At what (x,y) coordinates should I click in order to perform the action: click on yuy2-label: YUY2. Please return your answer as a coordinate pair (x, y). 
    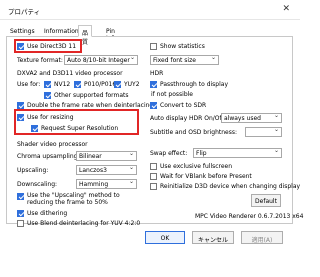
    Looking at the image, I should click on (132, 84).